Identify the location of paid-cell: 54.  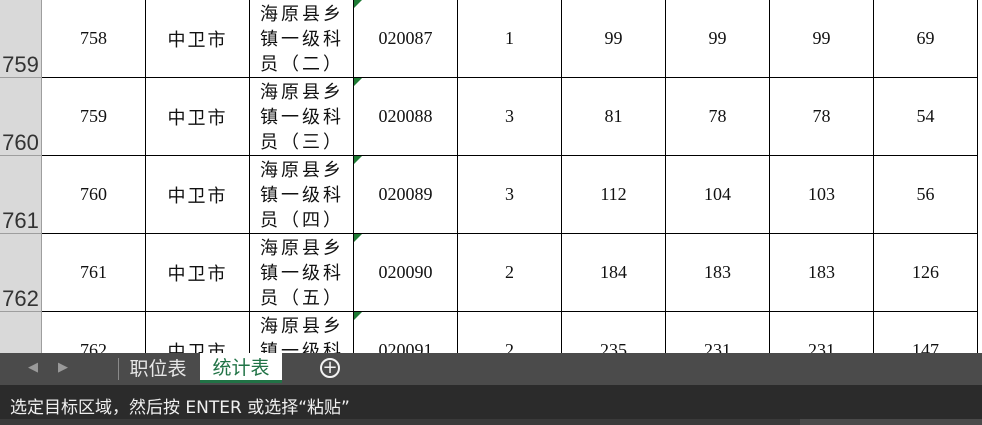
(926, 117).